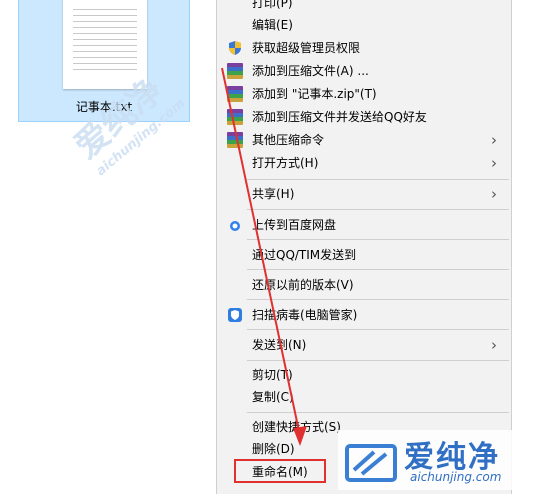  Describe the element at coordinates (371, 463) in the screenshot. I see `brand-logo-icon` at that location.